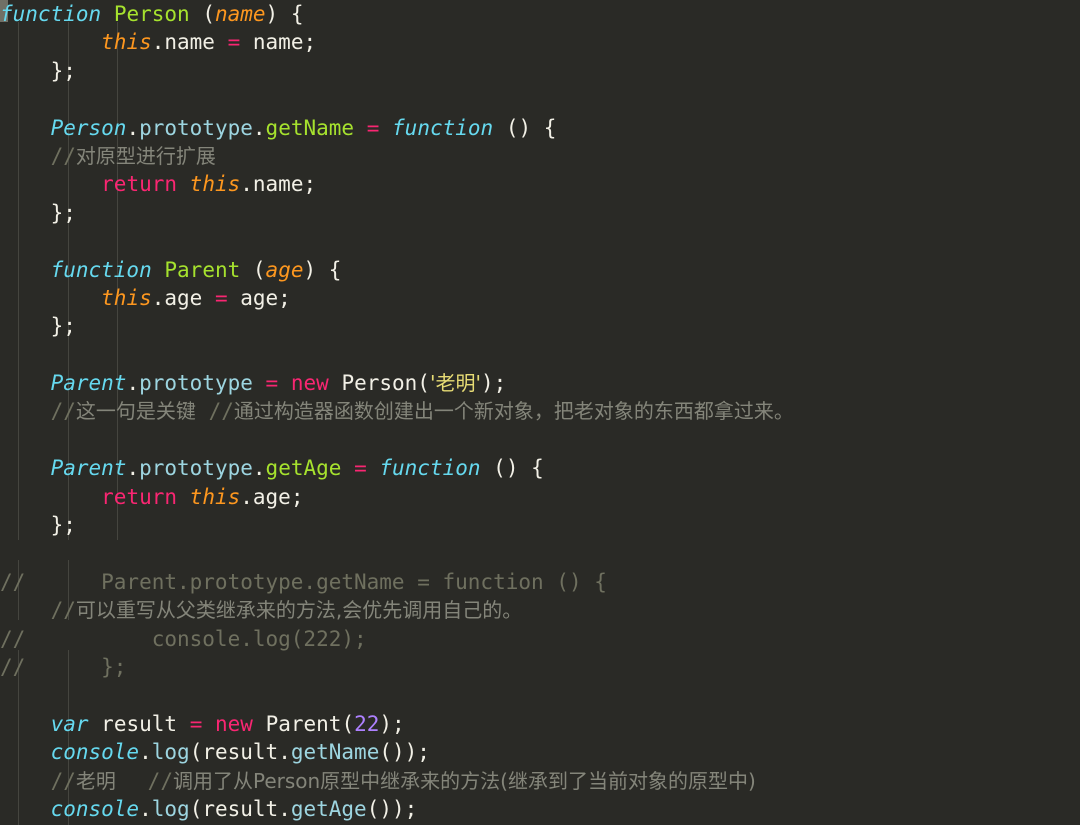 This screenshot has width=1080, height=825. I want to click on value: age;, so click(259, 297).